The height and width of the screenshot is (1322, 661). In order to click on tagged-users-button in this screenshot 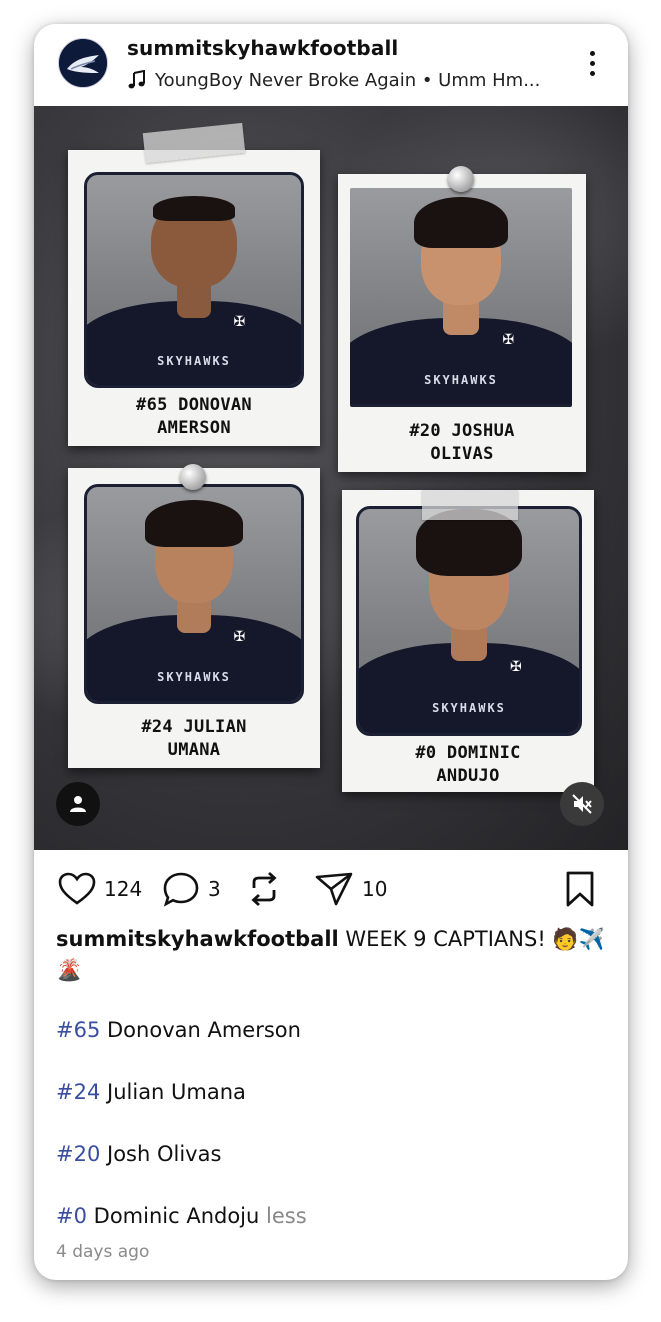, I will do `click(78, 804)`.